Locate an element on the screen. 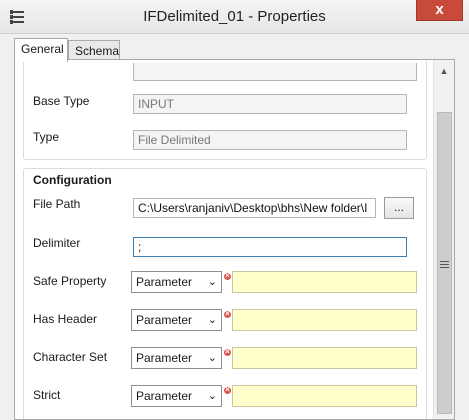  character-set-select: Parameter ⌄ is located at coordinates (176, 358).